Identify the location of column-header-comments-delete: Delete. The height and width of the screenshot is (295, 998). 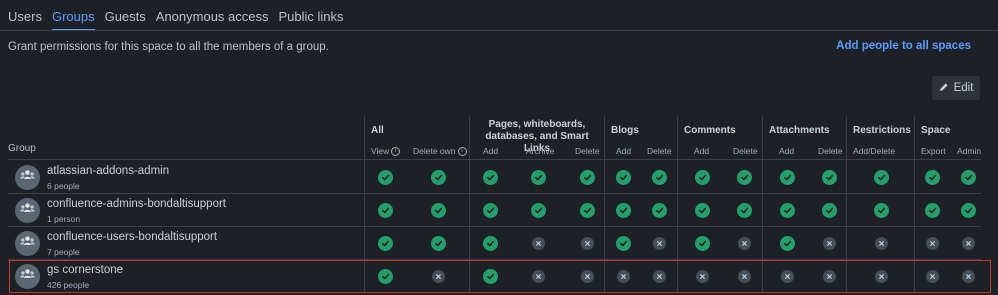
(745, 151).